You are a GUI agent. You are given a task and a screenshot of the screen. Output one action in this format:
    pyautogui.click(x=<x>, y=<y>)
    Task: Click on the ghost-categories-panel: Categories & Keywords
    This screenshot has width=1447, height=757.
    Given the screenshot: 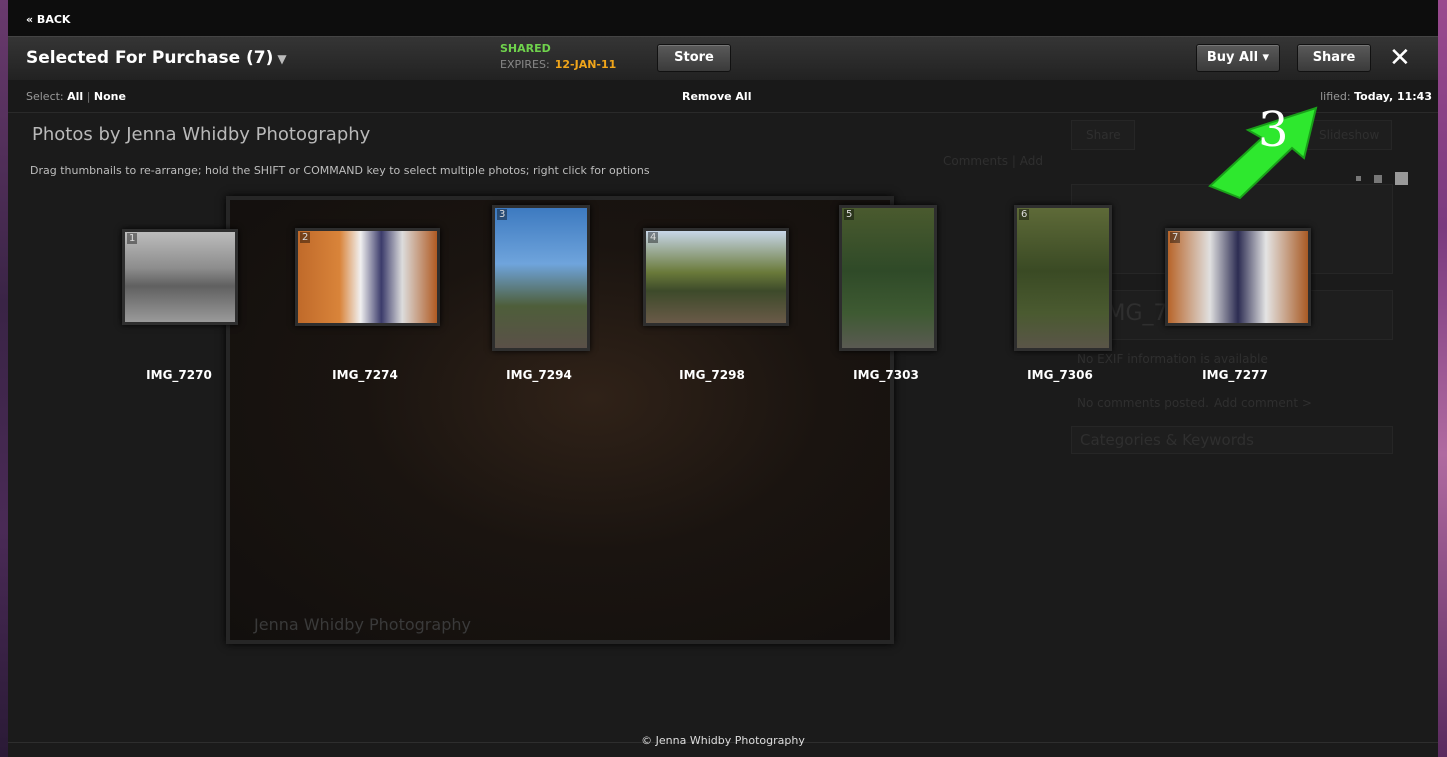 What is the action you would take?
    pyautogui.click(x=1232, y=440)
    